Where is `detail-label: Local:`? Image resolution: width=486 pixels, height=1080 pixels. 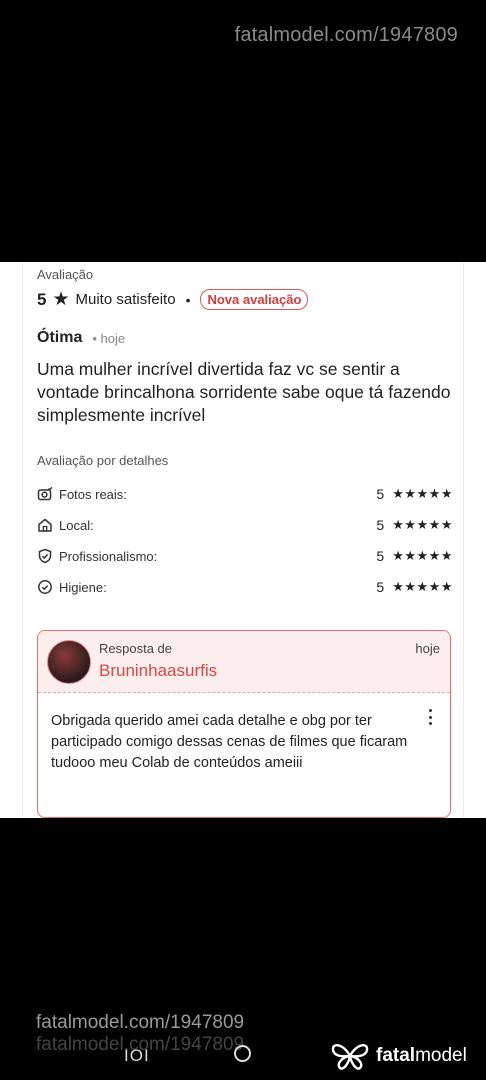
detail-label: Local: is located at coordinates (76, 525).